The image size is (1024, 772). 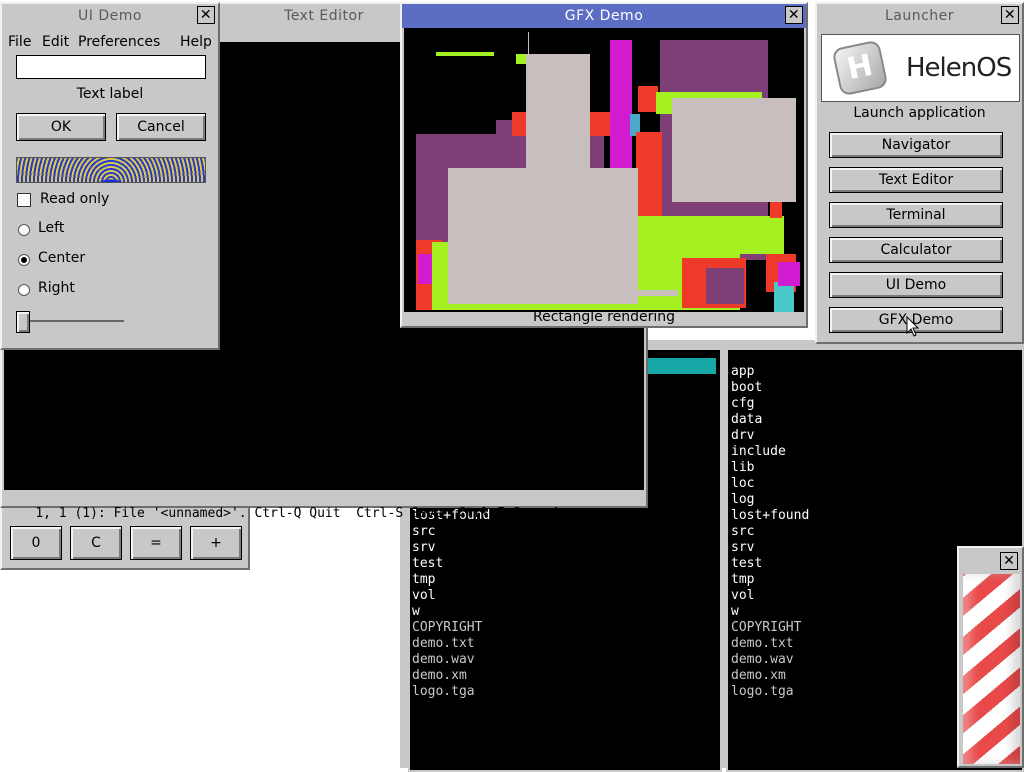 What do you see at coordinates (111, 67) in the screenshot?
I see `text-entry` at bounding box center [111, 67].